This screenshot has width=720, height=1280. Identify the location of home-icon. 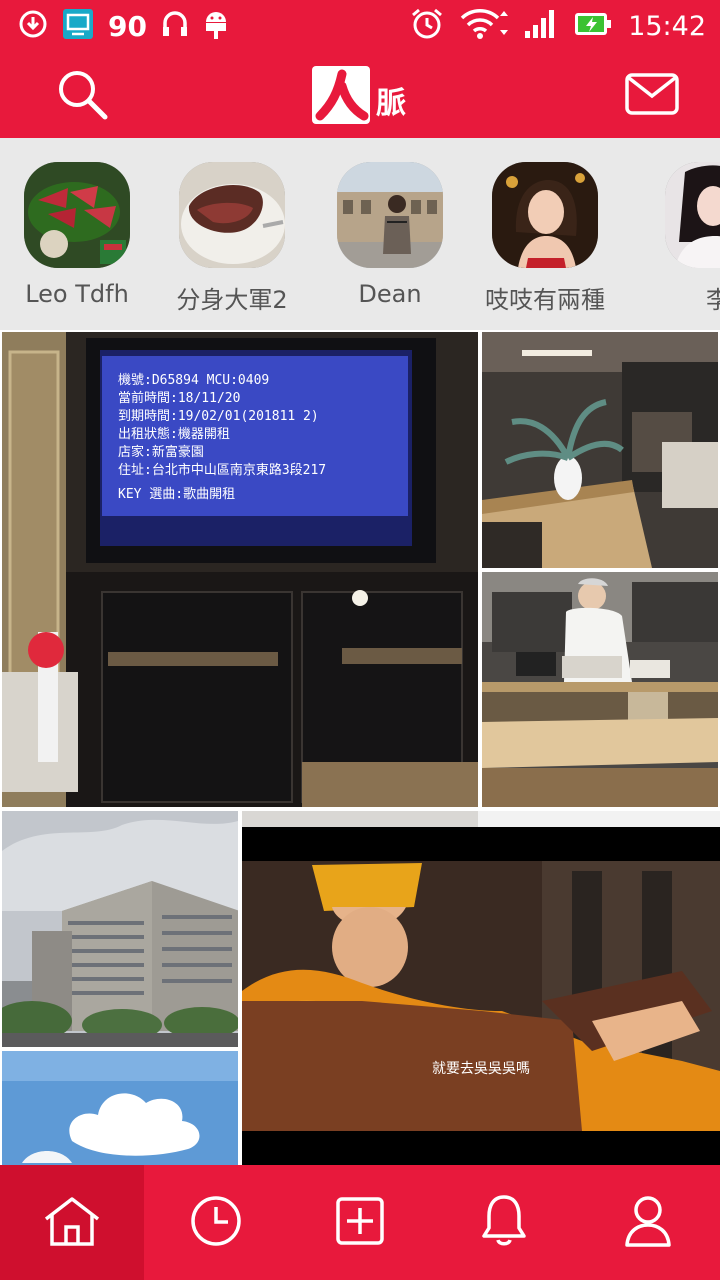
(72, 1223).